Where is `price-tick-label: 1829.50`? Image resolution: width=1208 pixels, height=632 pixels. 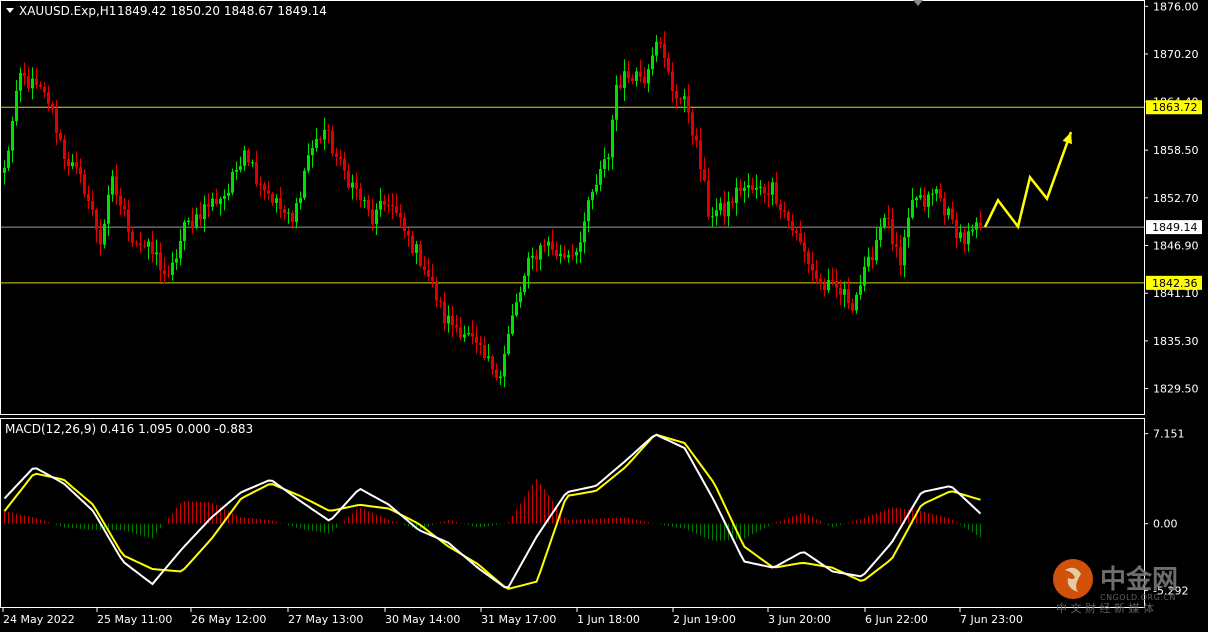 price-tick-label: 1829.50 is located at coordinates (1176, 389).